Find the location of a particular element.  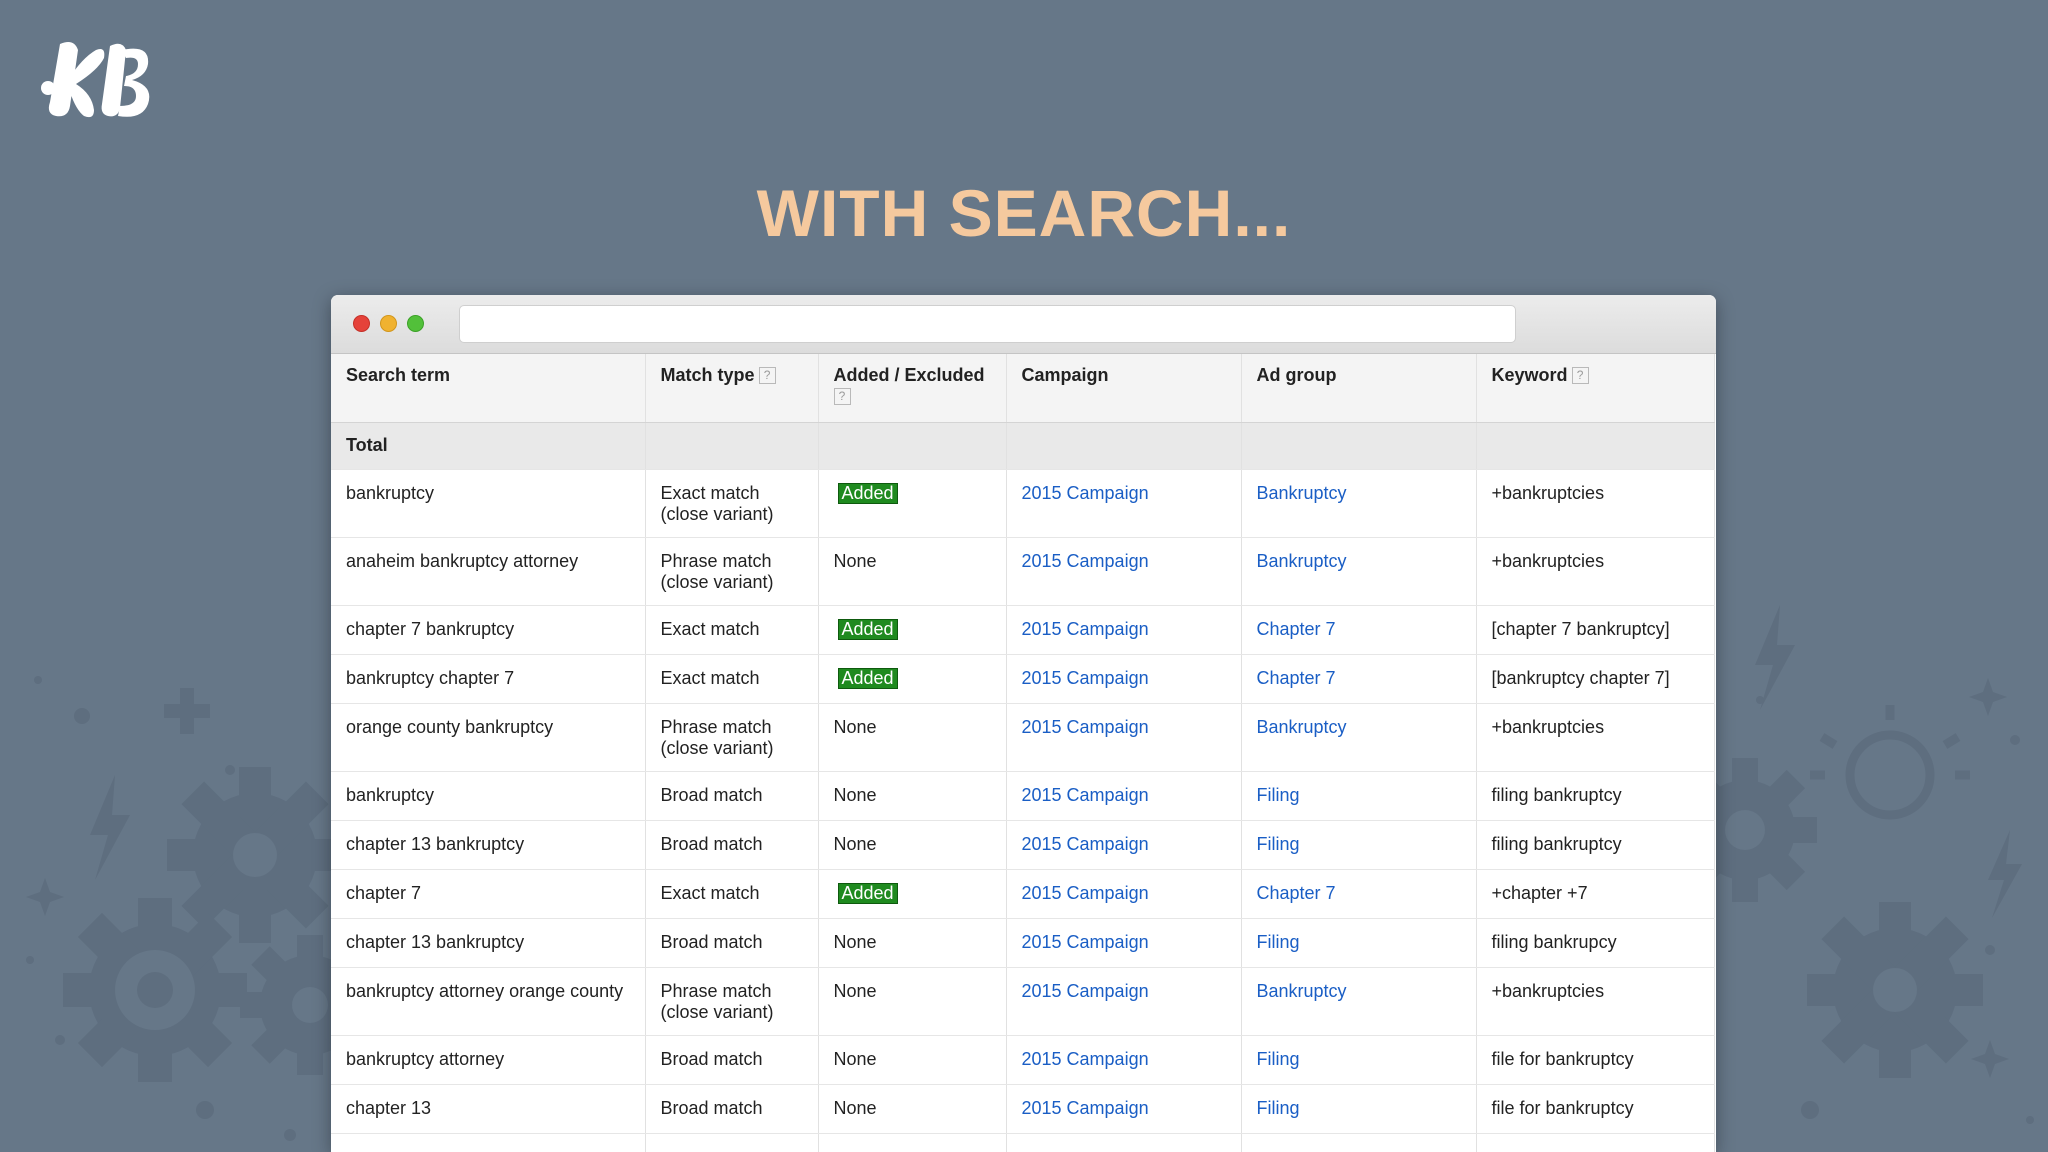

column-header-ad-group: Ad group is located at coordinates (1359, 388).